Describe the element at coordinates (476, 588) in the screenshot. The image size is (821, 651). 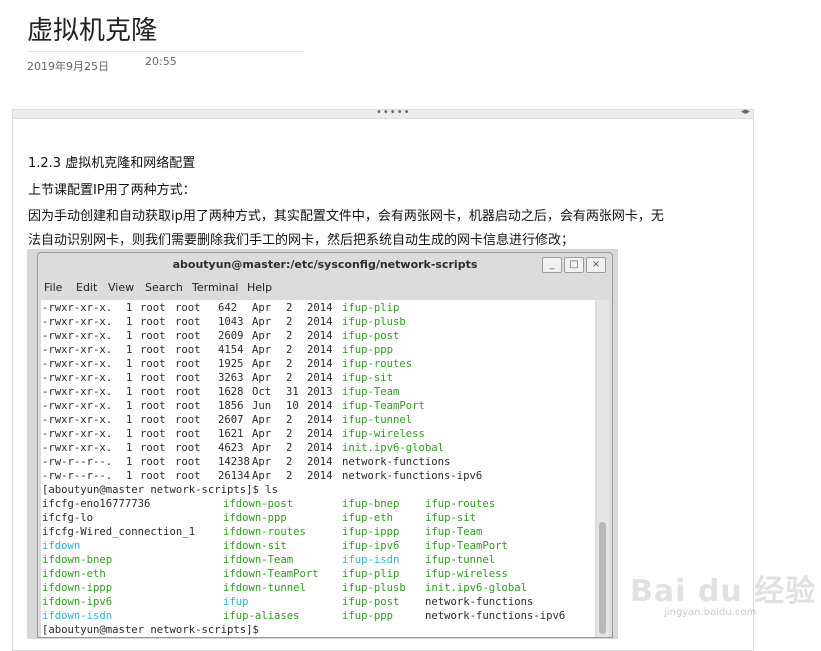
I see `ls-filename: init.ipv6-global` at that location.